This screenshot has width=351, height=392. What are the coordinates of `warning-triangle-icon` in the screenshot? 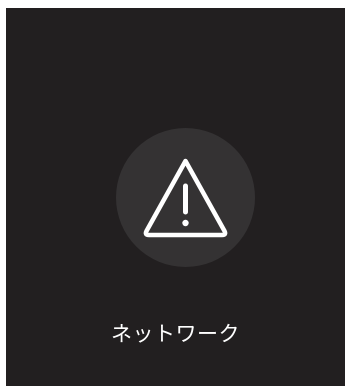 It's located at (185, 198).